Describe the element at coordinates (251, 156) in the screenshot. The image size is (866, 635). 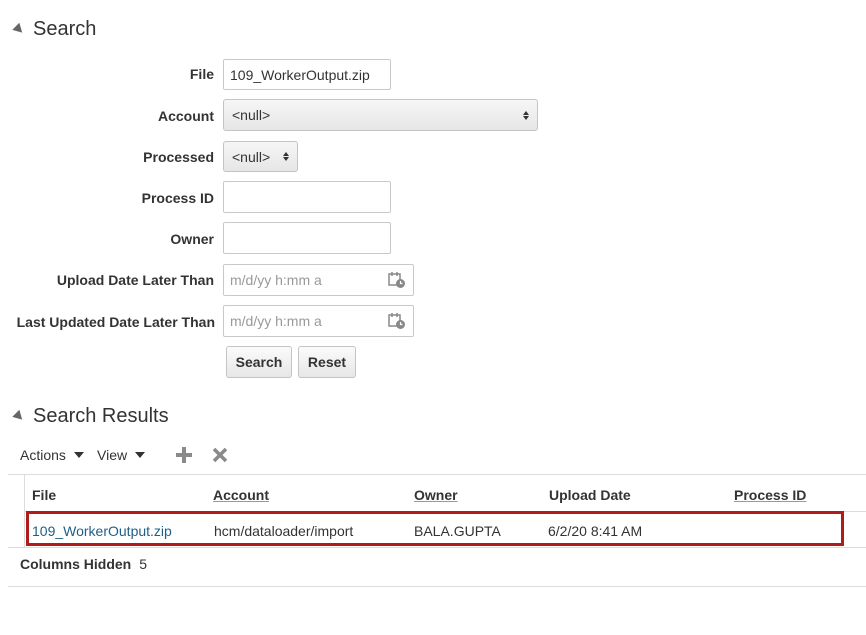
I see `processed-select-value: <null>` at that location.